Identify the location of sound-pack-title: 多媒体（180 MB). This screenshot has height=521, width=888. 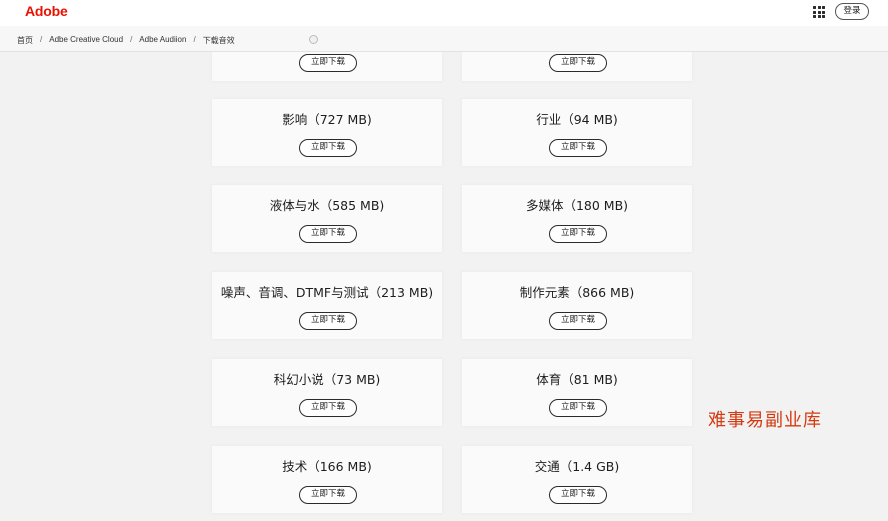
(577, 205).